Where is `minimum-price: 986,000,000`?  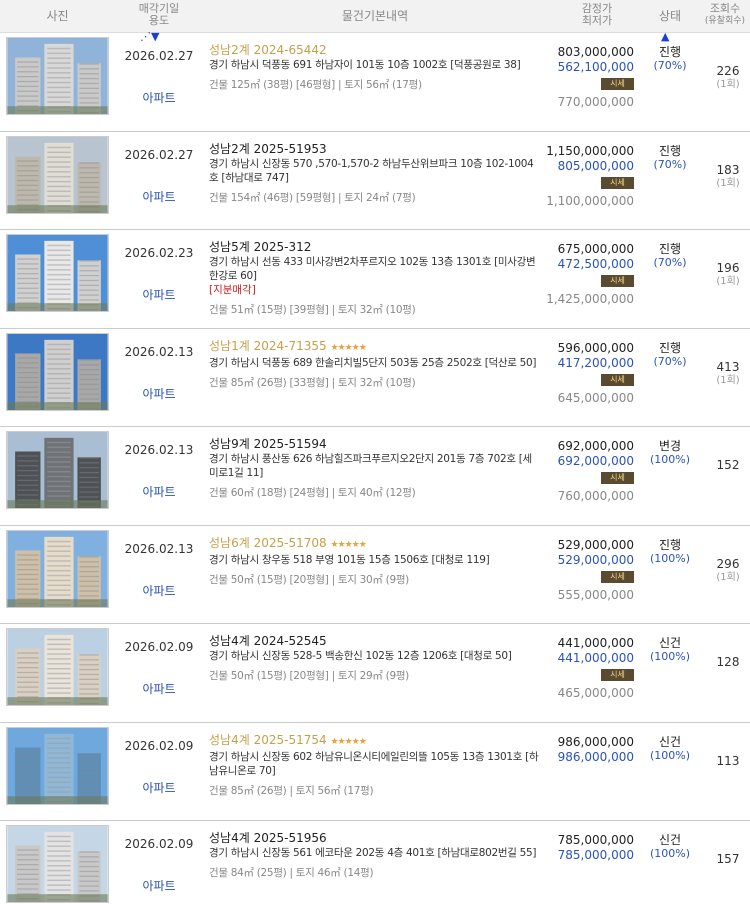
minimum-price: 986,000,000 is located at coordinates (595, 756).